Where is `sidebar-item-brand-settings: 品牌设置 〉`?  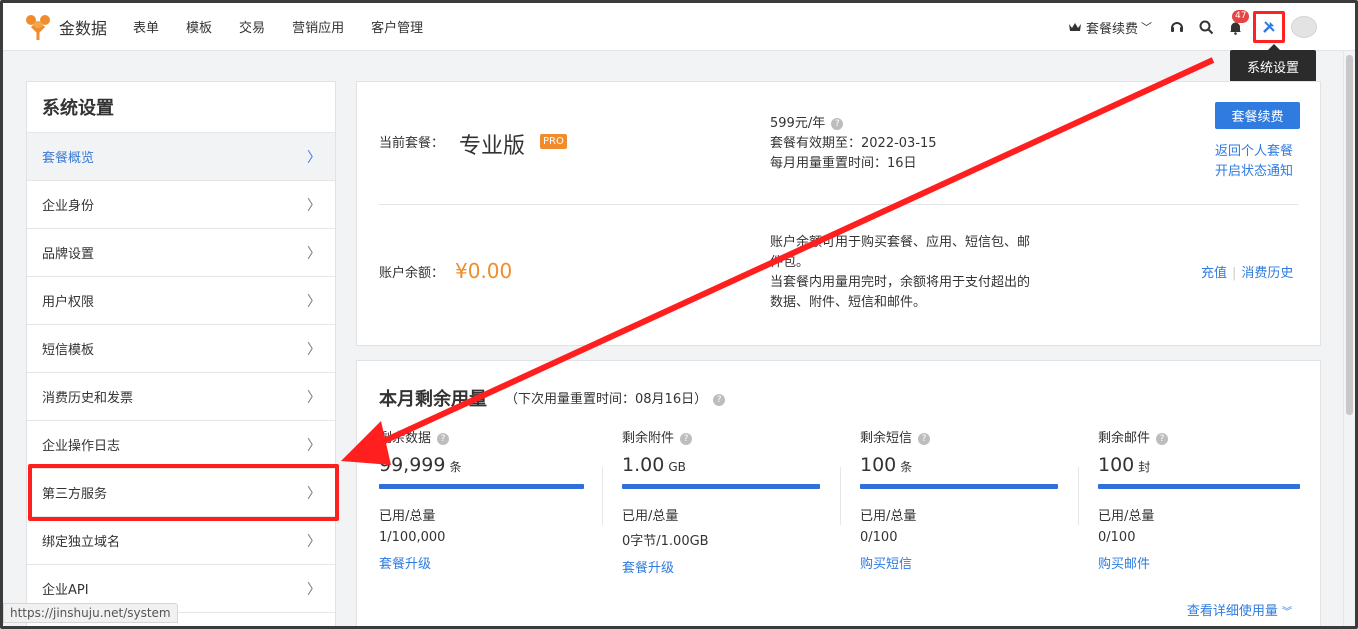 sidebar-item-brand-settings: 品牌设置 〉 is located at coordinates (181, 253).